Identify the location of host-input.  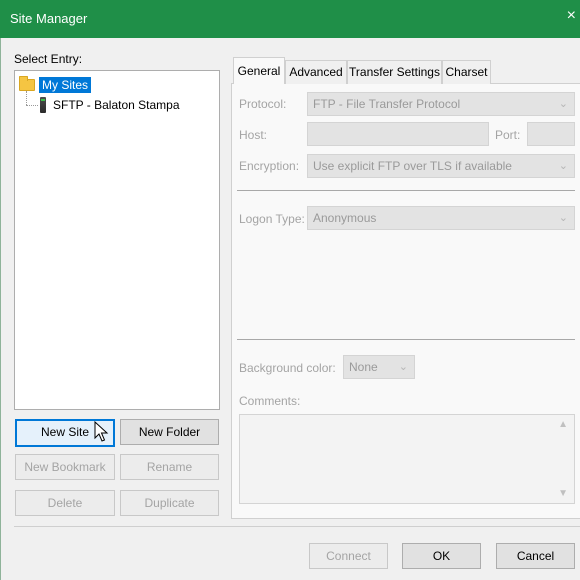
(398, 134).